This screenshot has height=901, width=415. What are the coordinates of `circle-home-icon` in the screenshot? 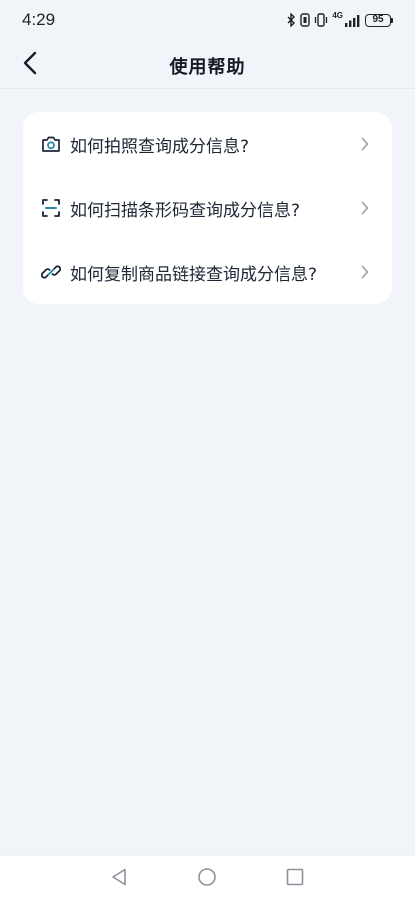 It's located at (207, 879).